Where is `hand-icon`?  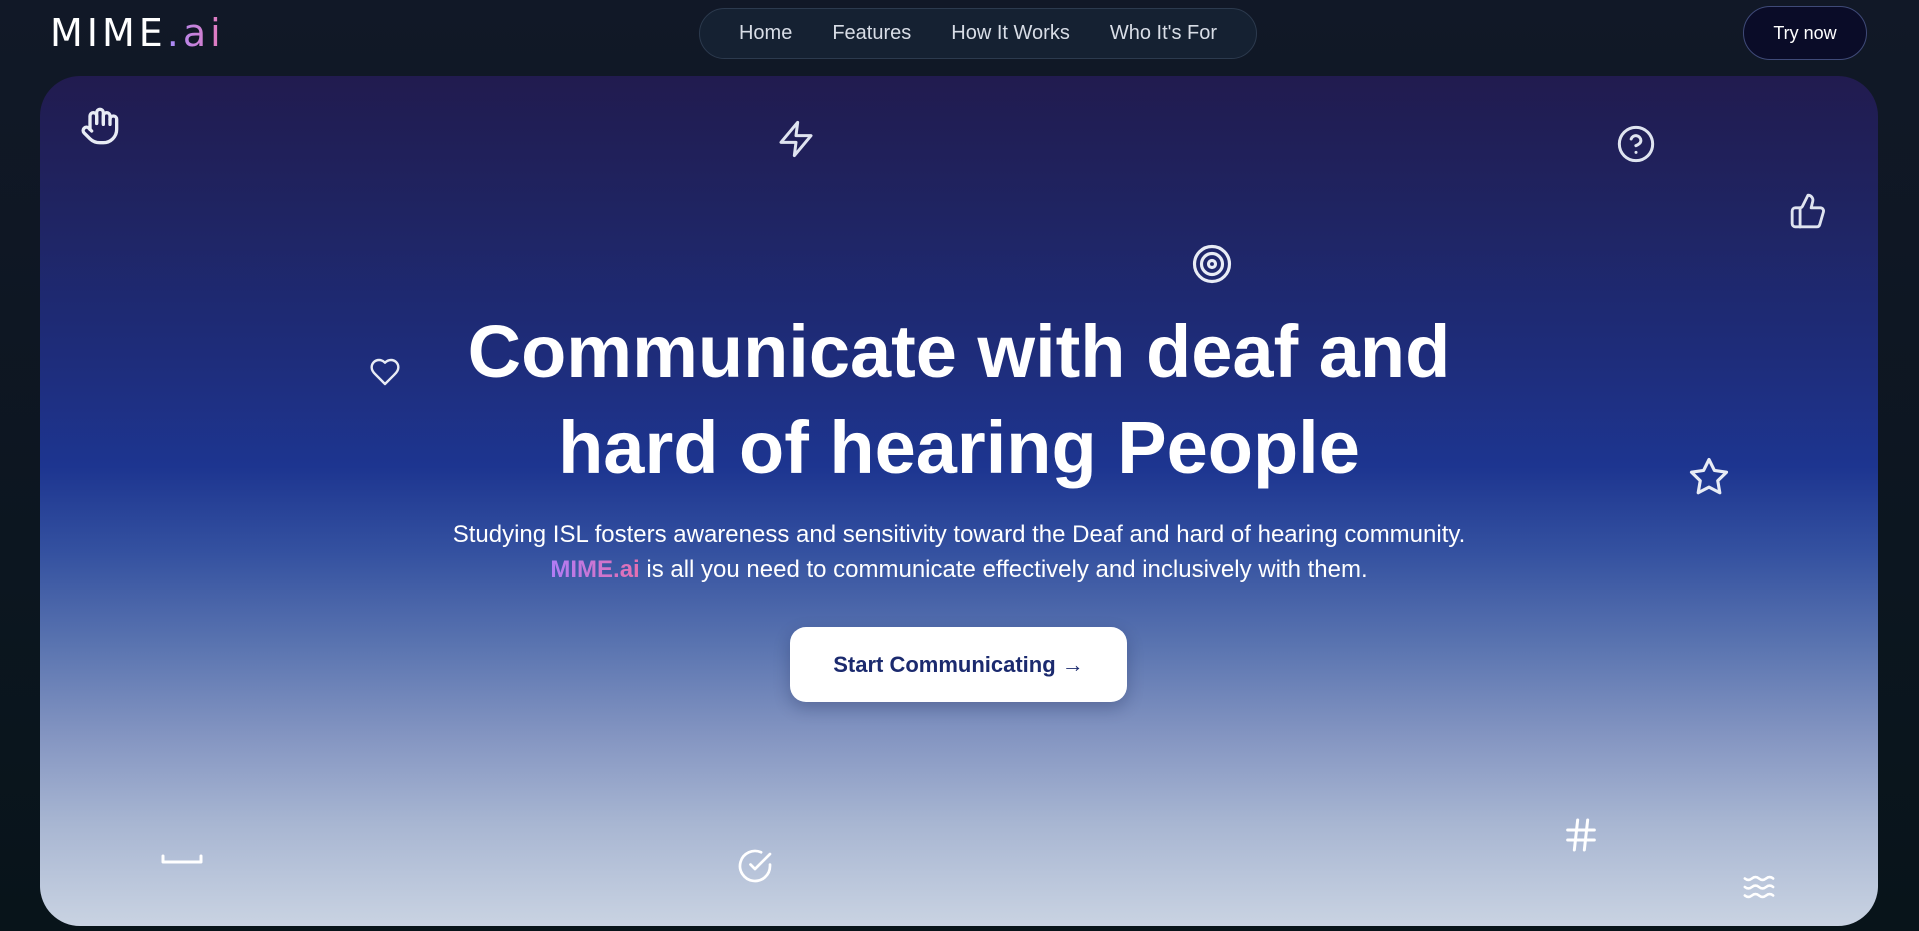 hand-icon is located at coordinates (100, 126).